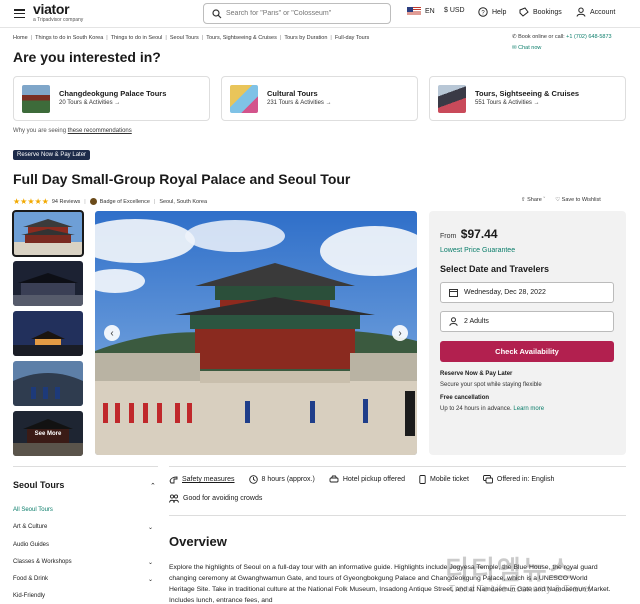  Describe the element at coordinates (334, 479) in the screenshot. I see `car-icon` at that location.